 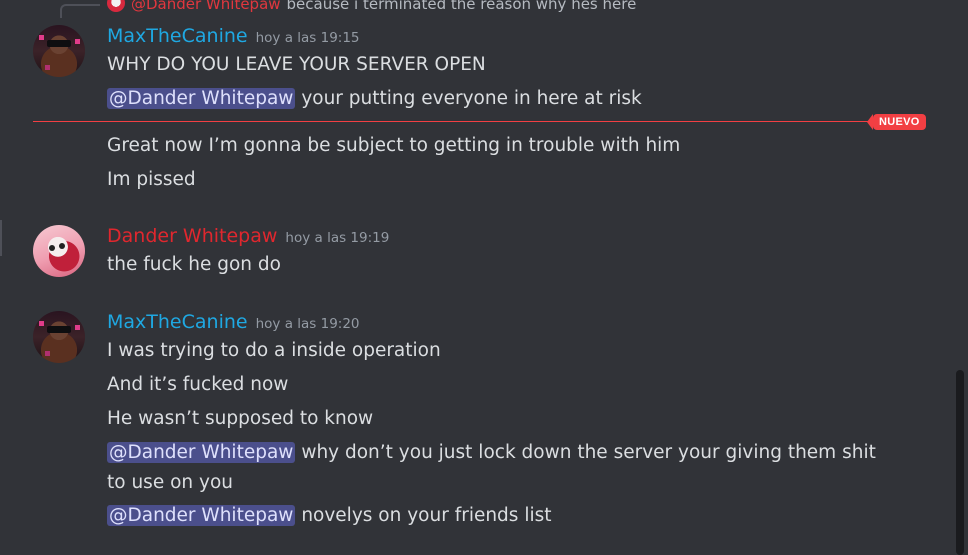 I want to click on message-text: Im pissed, so click(x=151, y=179).